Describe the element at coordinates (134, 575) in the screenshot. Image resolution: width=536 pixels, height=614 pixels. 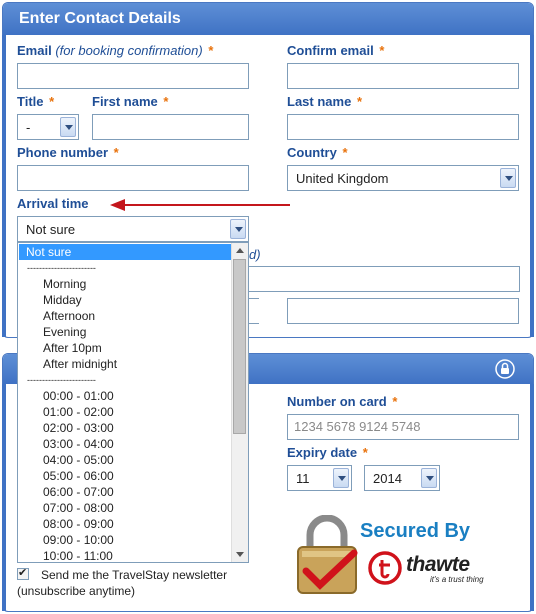
I see `newsletter-label: Send me the TravelStay newsletter` at that location.